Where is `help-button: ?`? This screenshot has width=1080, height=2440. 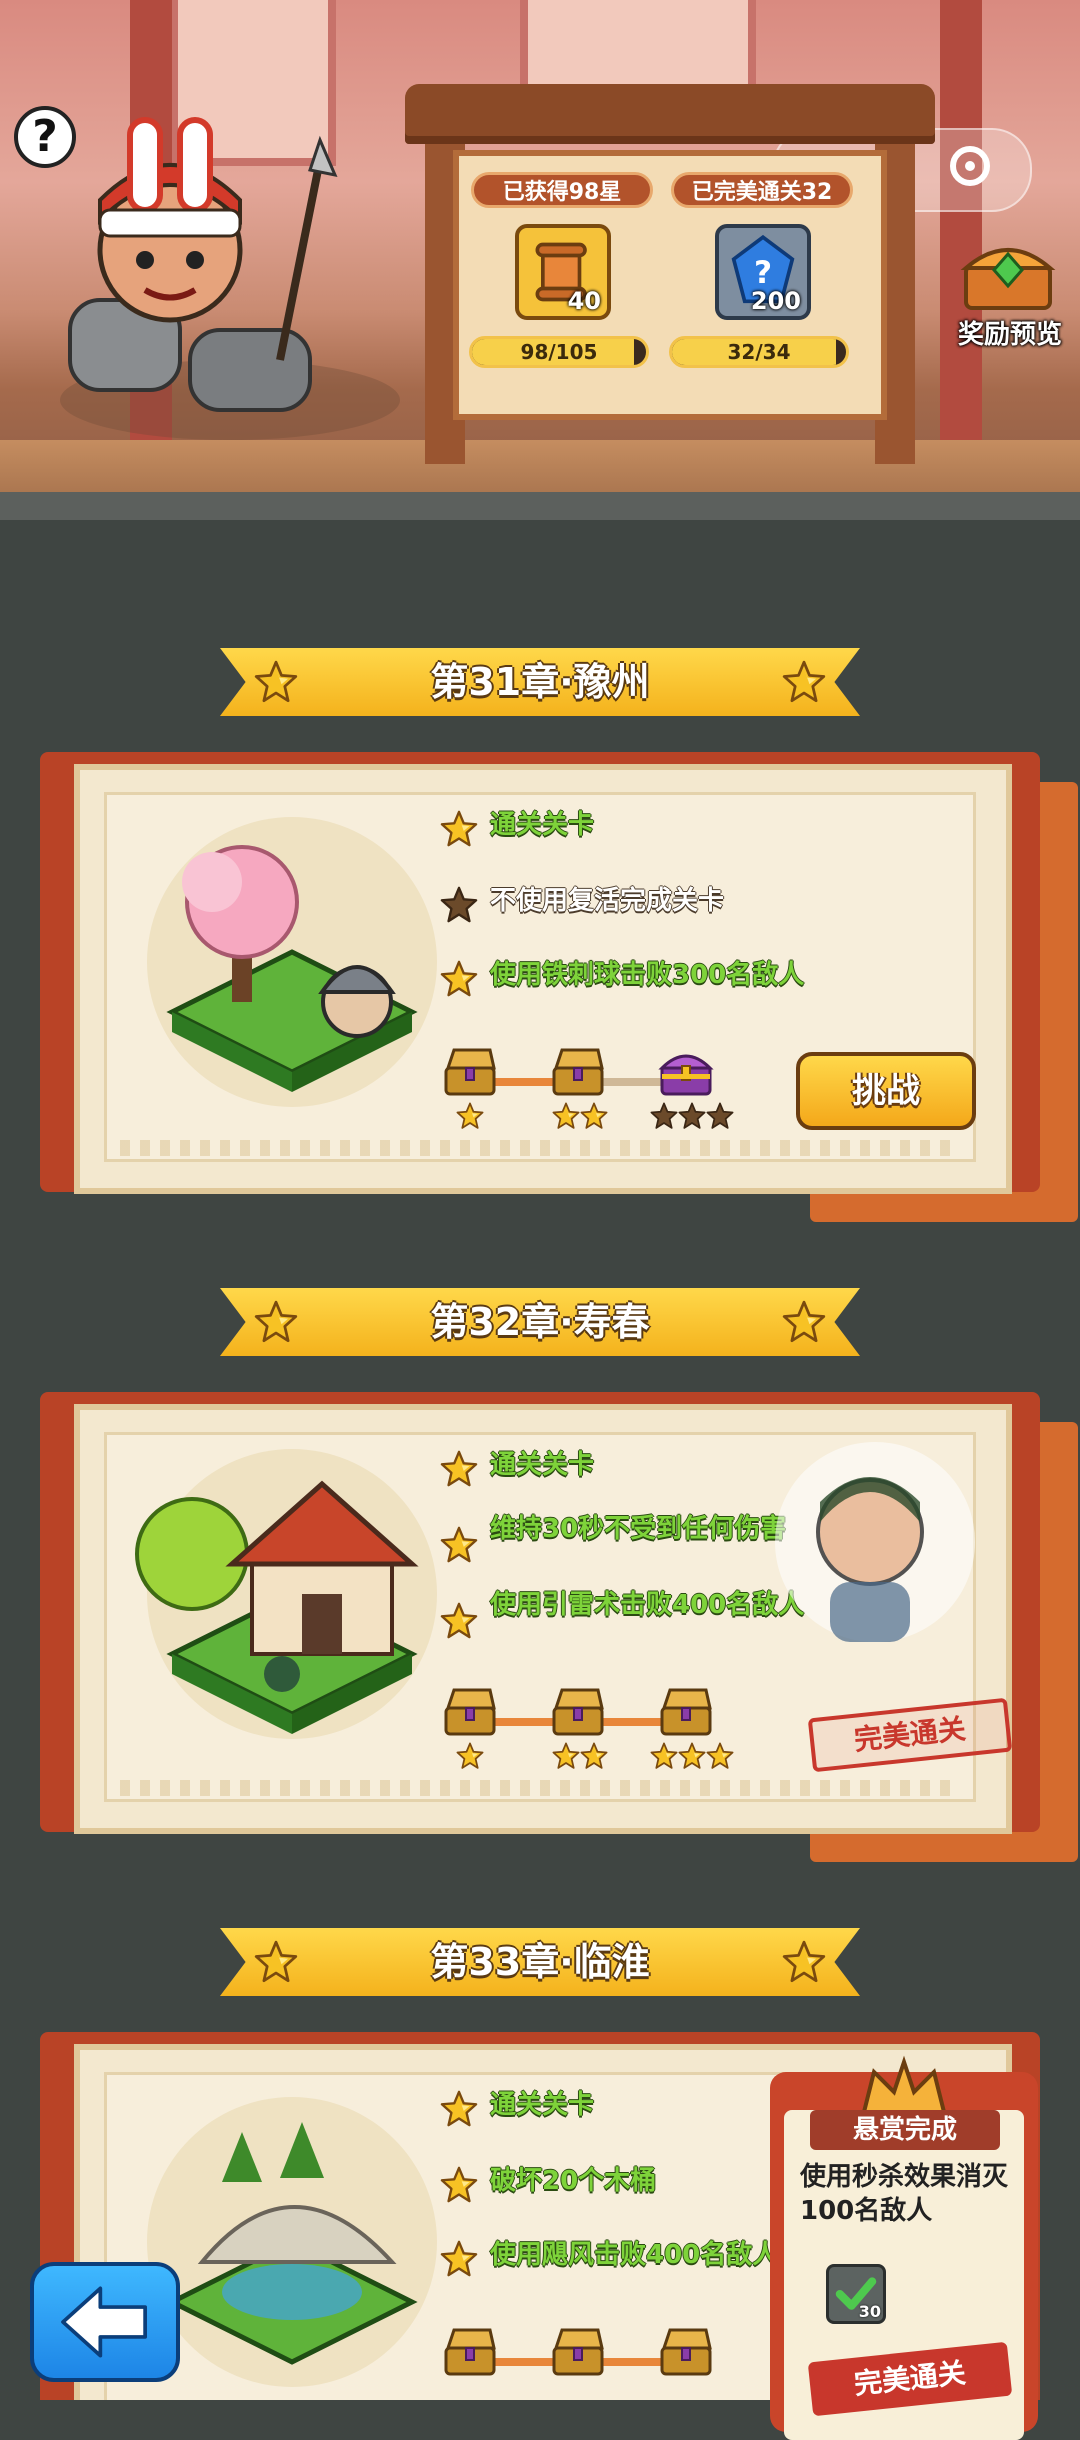 help-button: ? is located at coordinates (45, 137).